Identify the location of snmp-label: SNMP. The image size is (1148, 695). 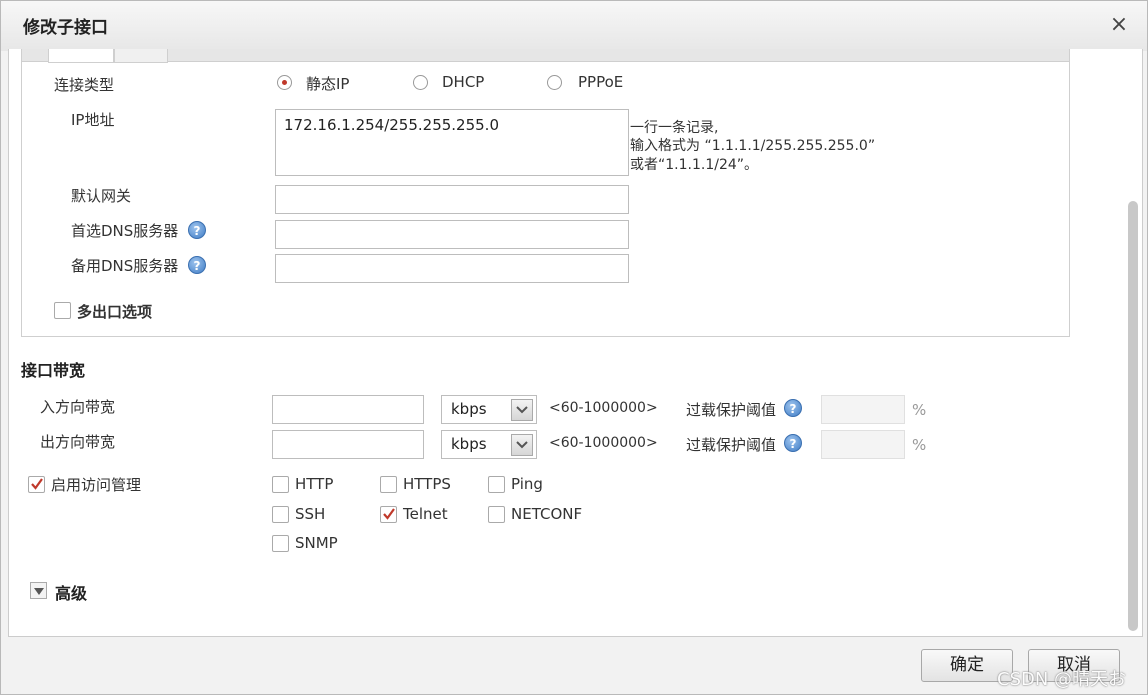
(316, 543).